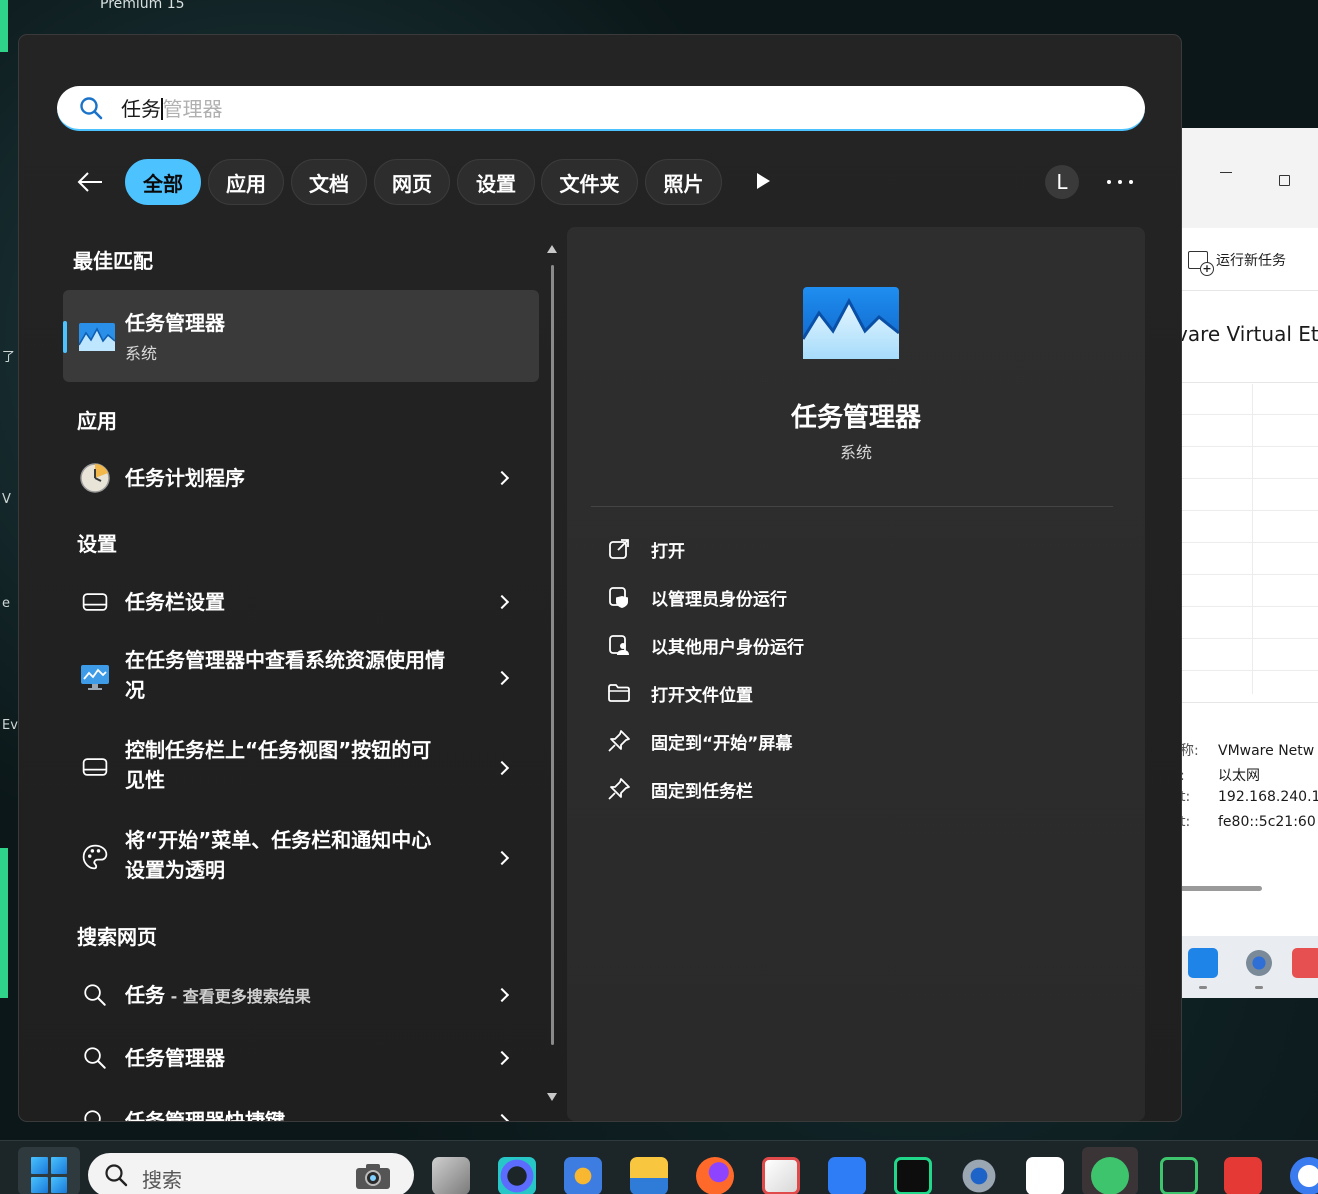  Describe the element at coordinates (163, 182) in the screenshot. I see `filter-chip-all: 全部` at that location.